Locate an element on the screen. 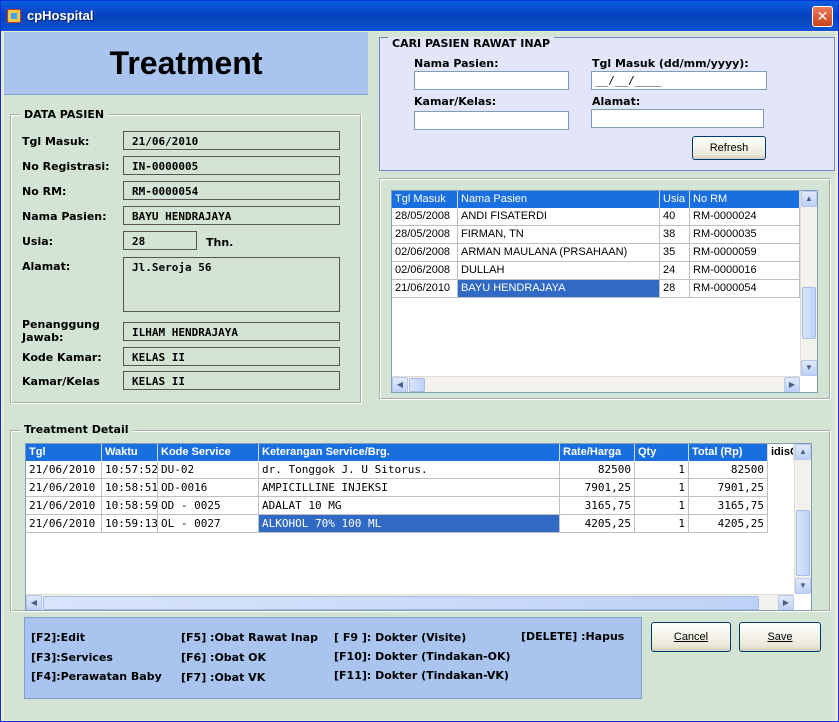 The image size is (839, 722). nama-pasien-label: Nama Pasien: is located at coordinates (64, 216).